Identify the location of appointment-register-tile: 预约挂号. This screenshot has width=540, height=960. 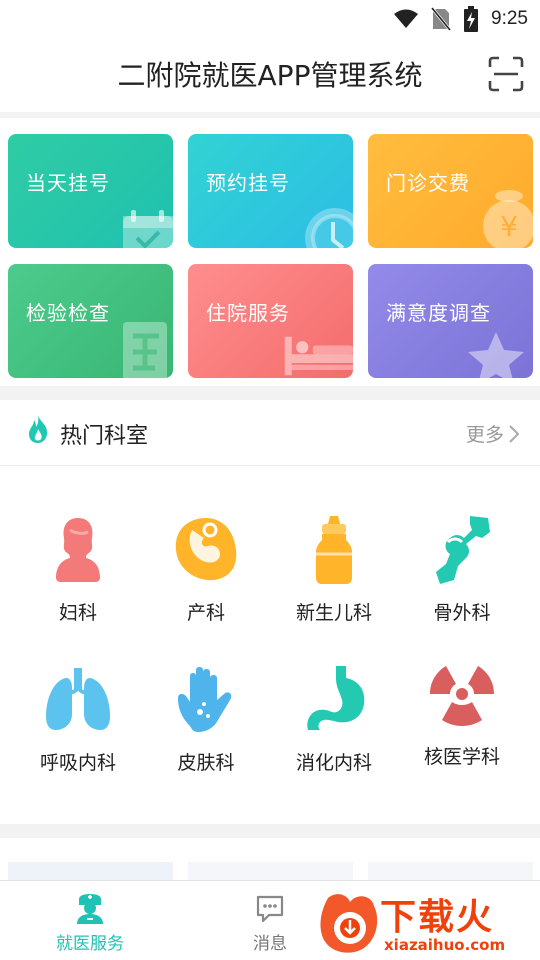
(270, 191).